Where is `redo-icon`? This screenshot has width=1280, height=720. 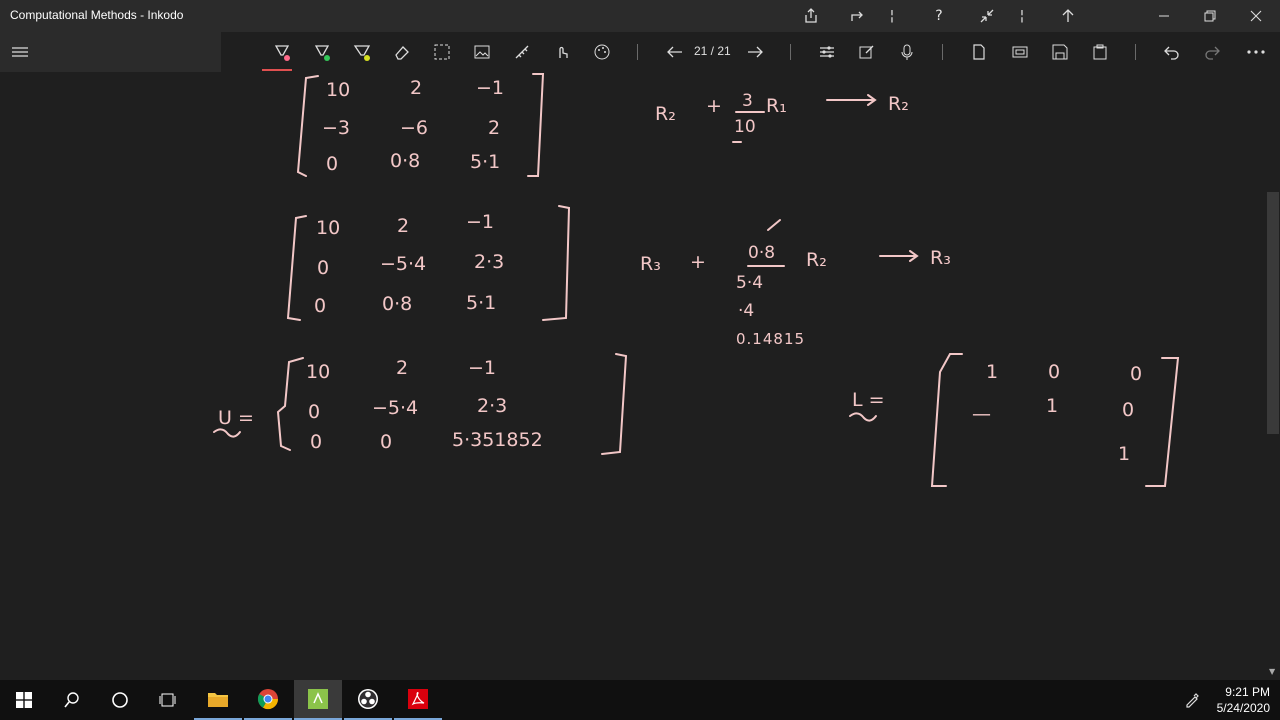
redo-icon is located at coordinates (1212, 52).